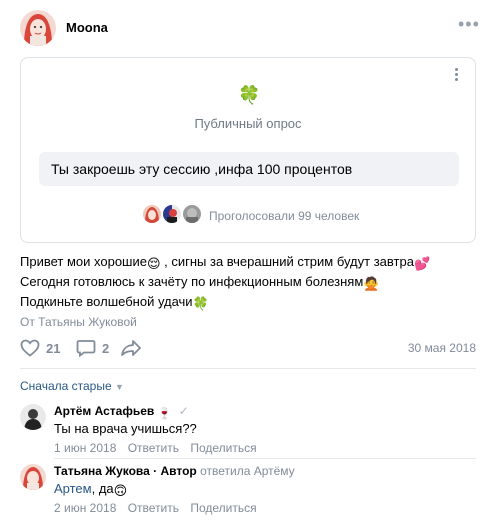  I want to click on comment-text: Артем, да🙃, so click(91, 489).